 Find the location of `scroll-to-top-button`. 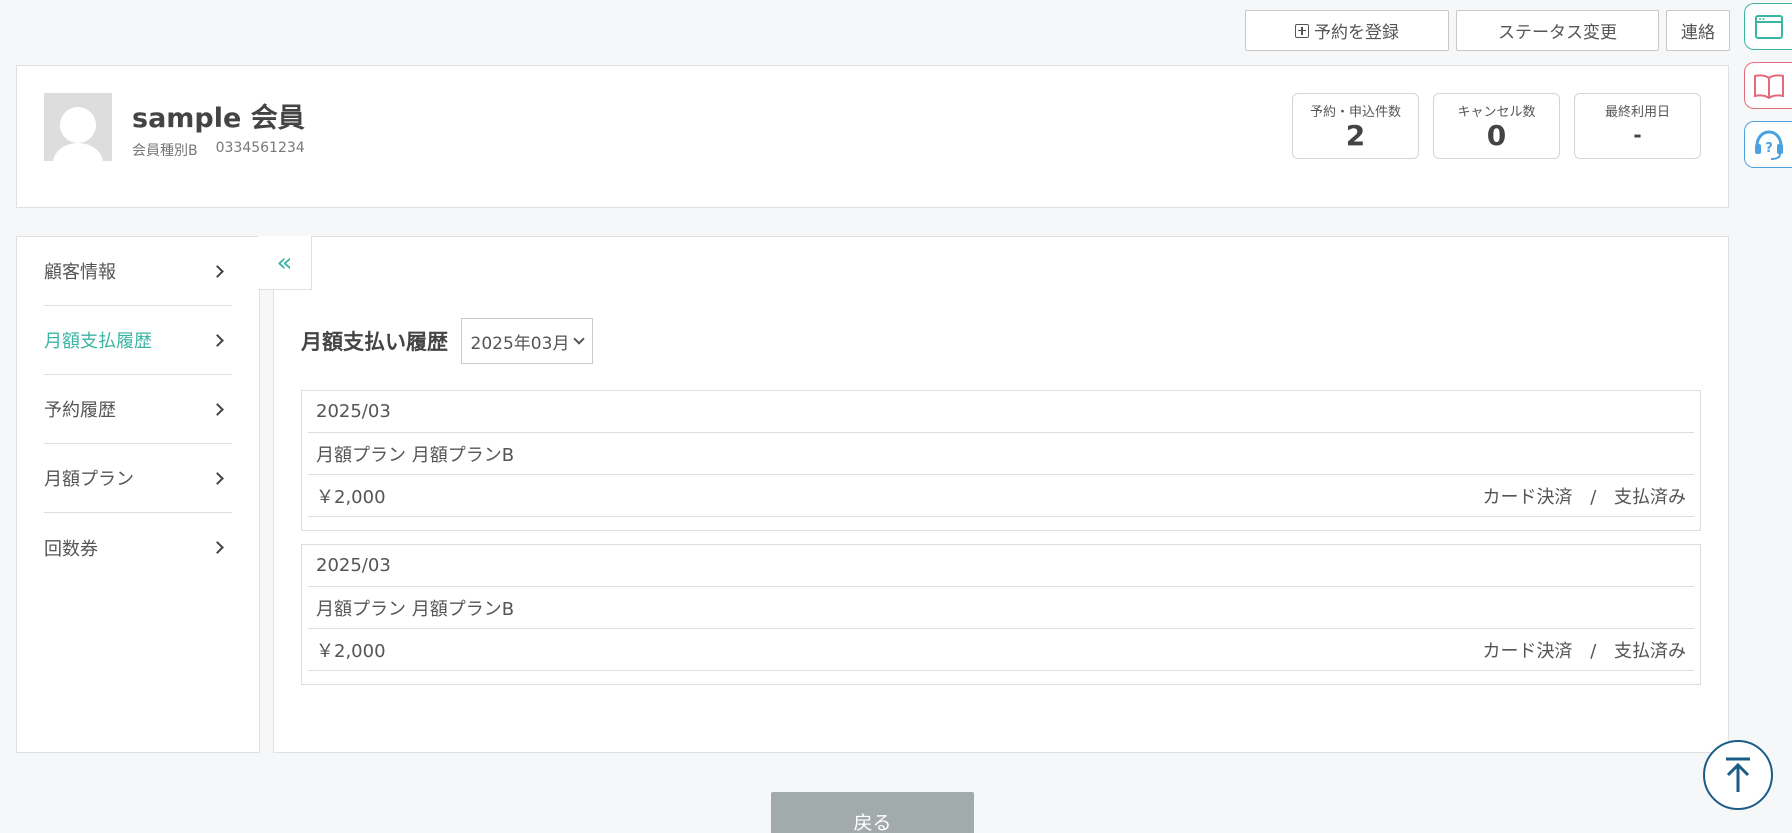

scroll-to-top-button is located at coordinates (1738, 775).